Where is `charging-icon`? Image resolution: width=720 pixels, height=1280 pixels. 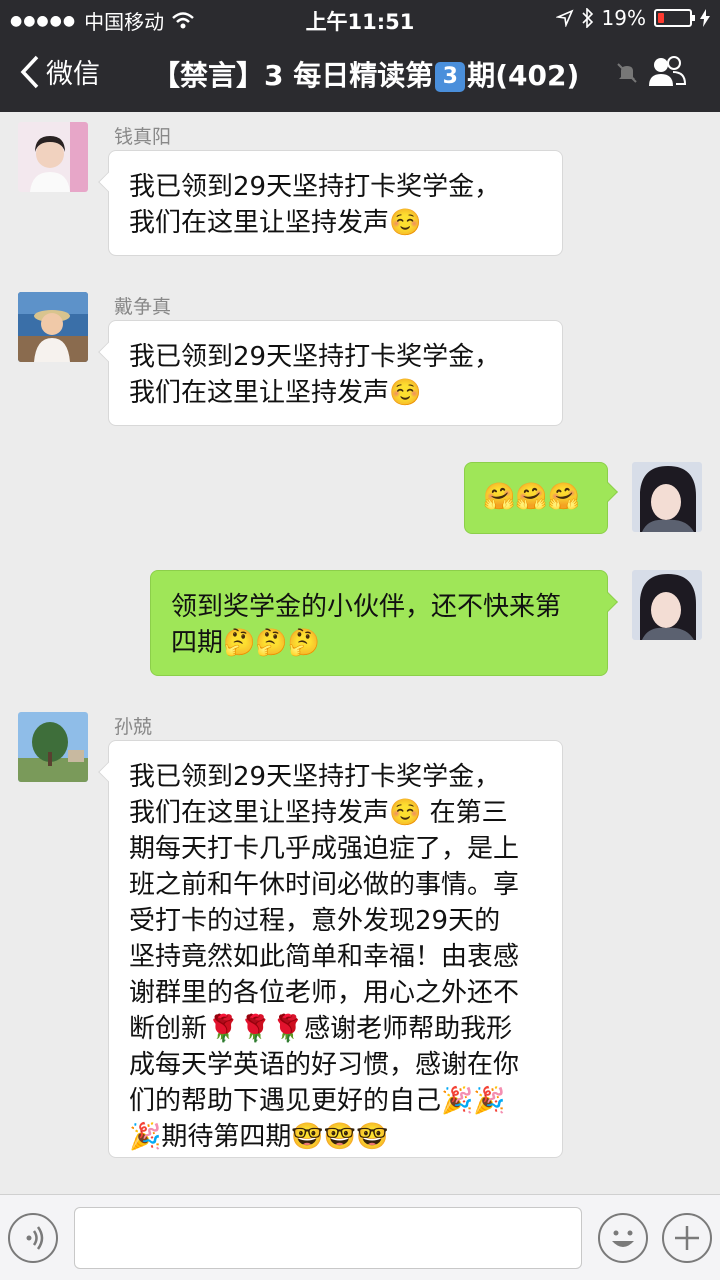
charging-icon is located at coordinates (705, 18).